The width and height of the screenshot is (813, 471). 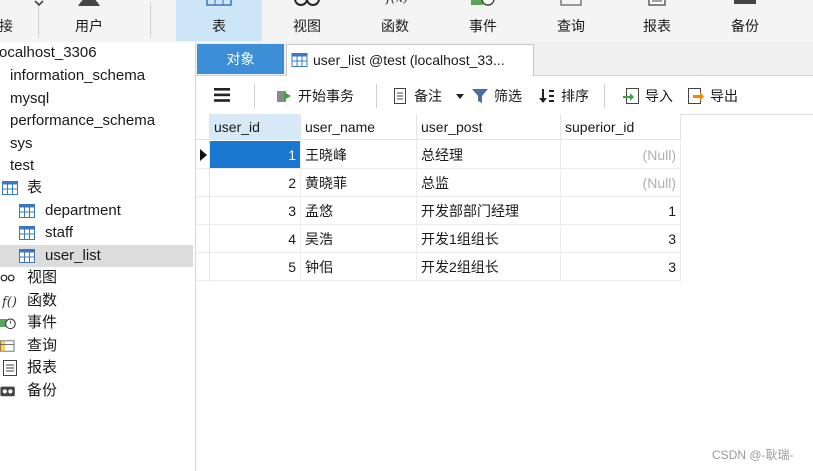 What do you see at coordinates (30, 98) in the screenshot?
I see `nav-item-label: mysql` at bounding box center [30, 98].